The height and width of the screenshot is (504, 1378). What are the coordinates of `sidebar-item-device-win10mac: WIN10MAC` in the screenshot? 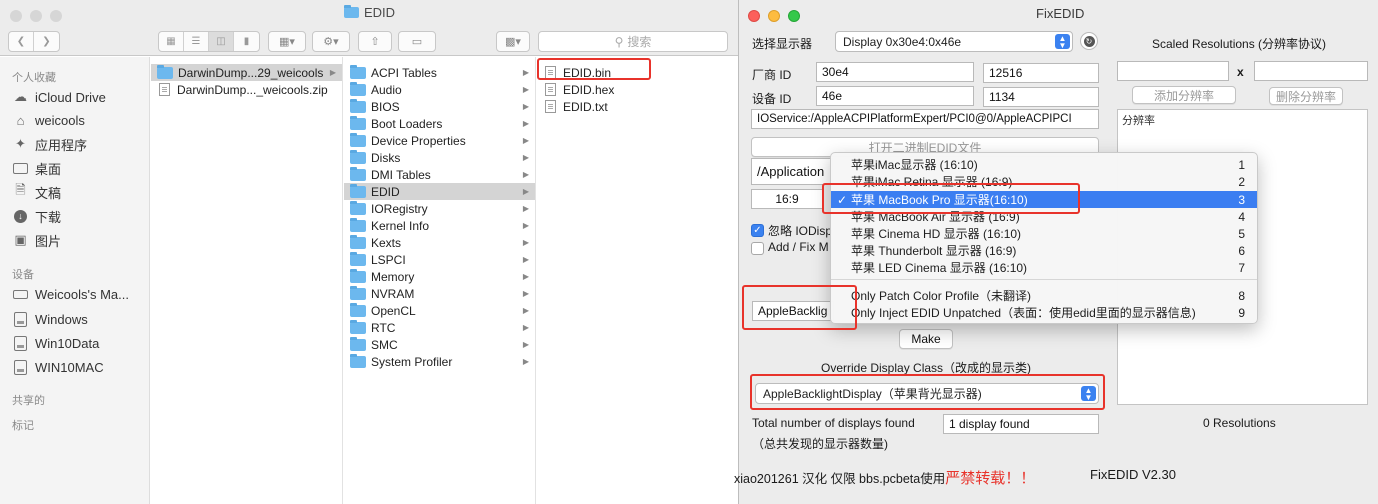 It's located at (58, 367).